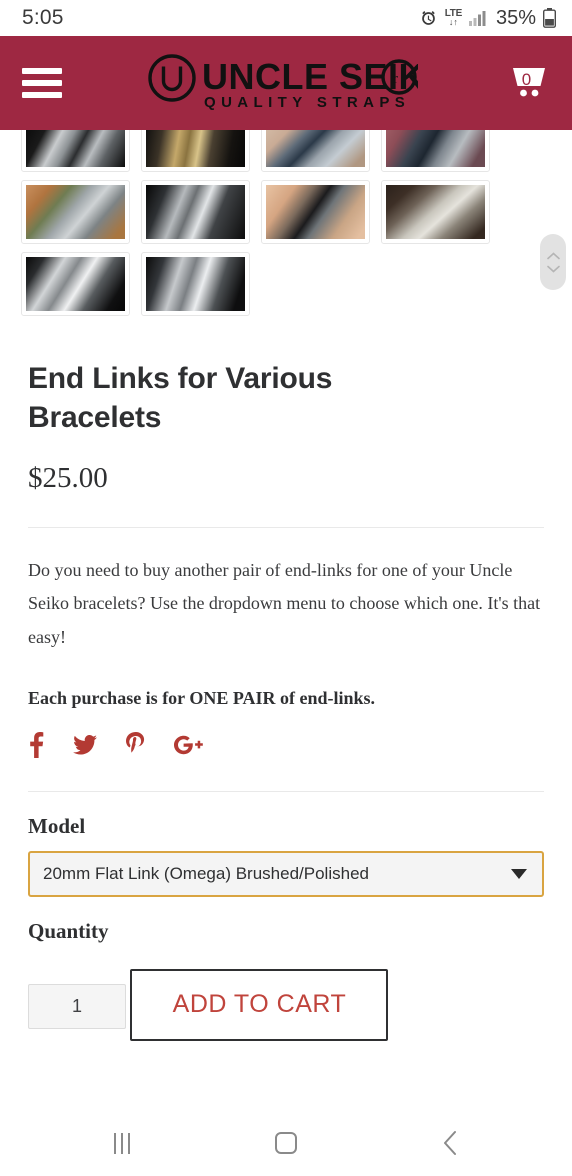 The image size is (572, 1176). I want to click on facebook-icon, so click(36, 744).